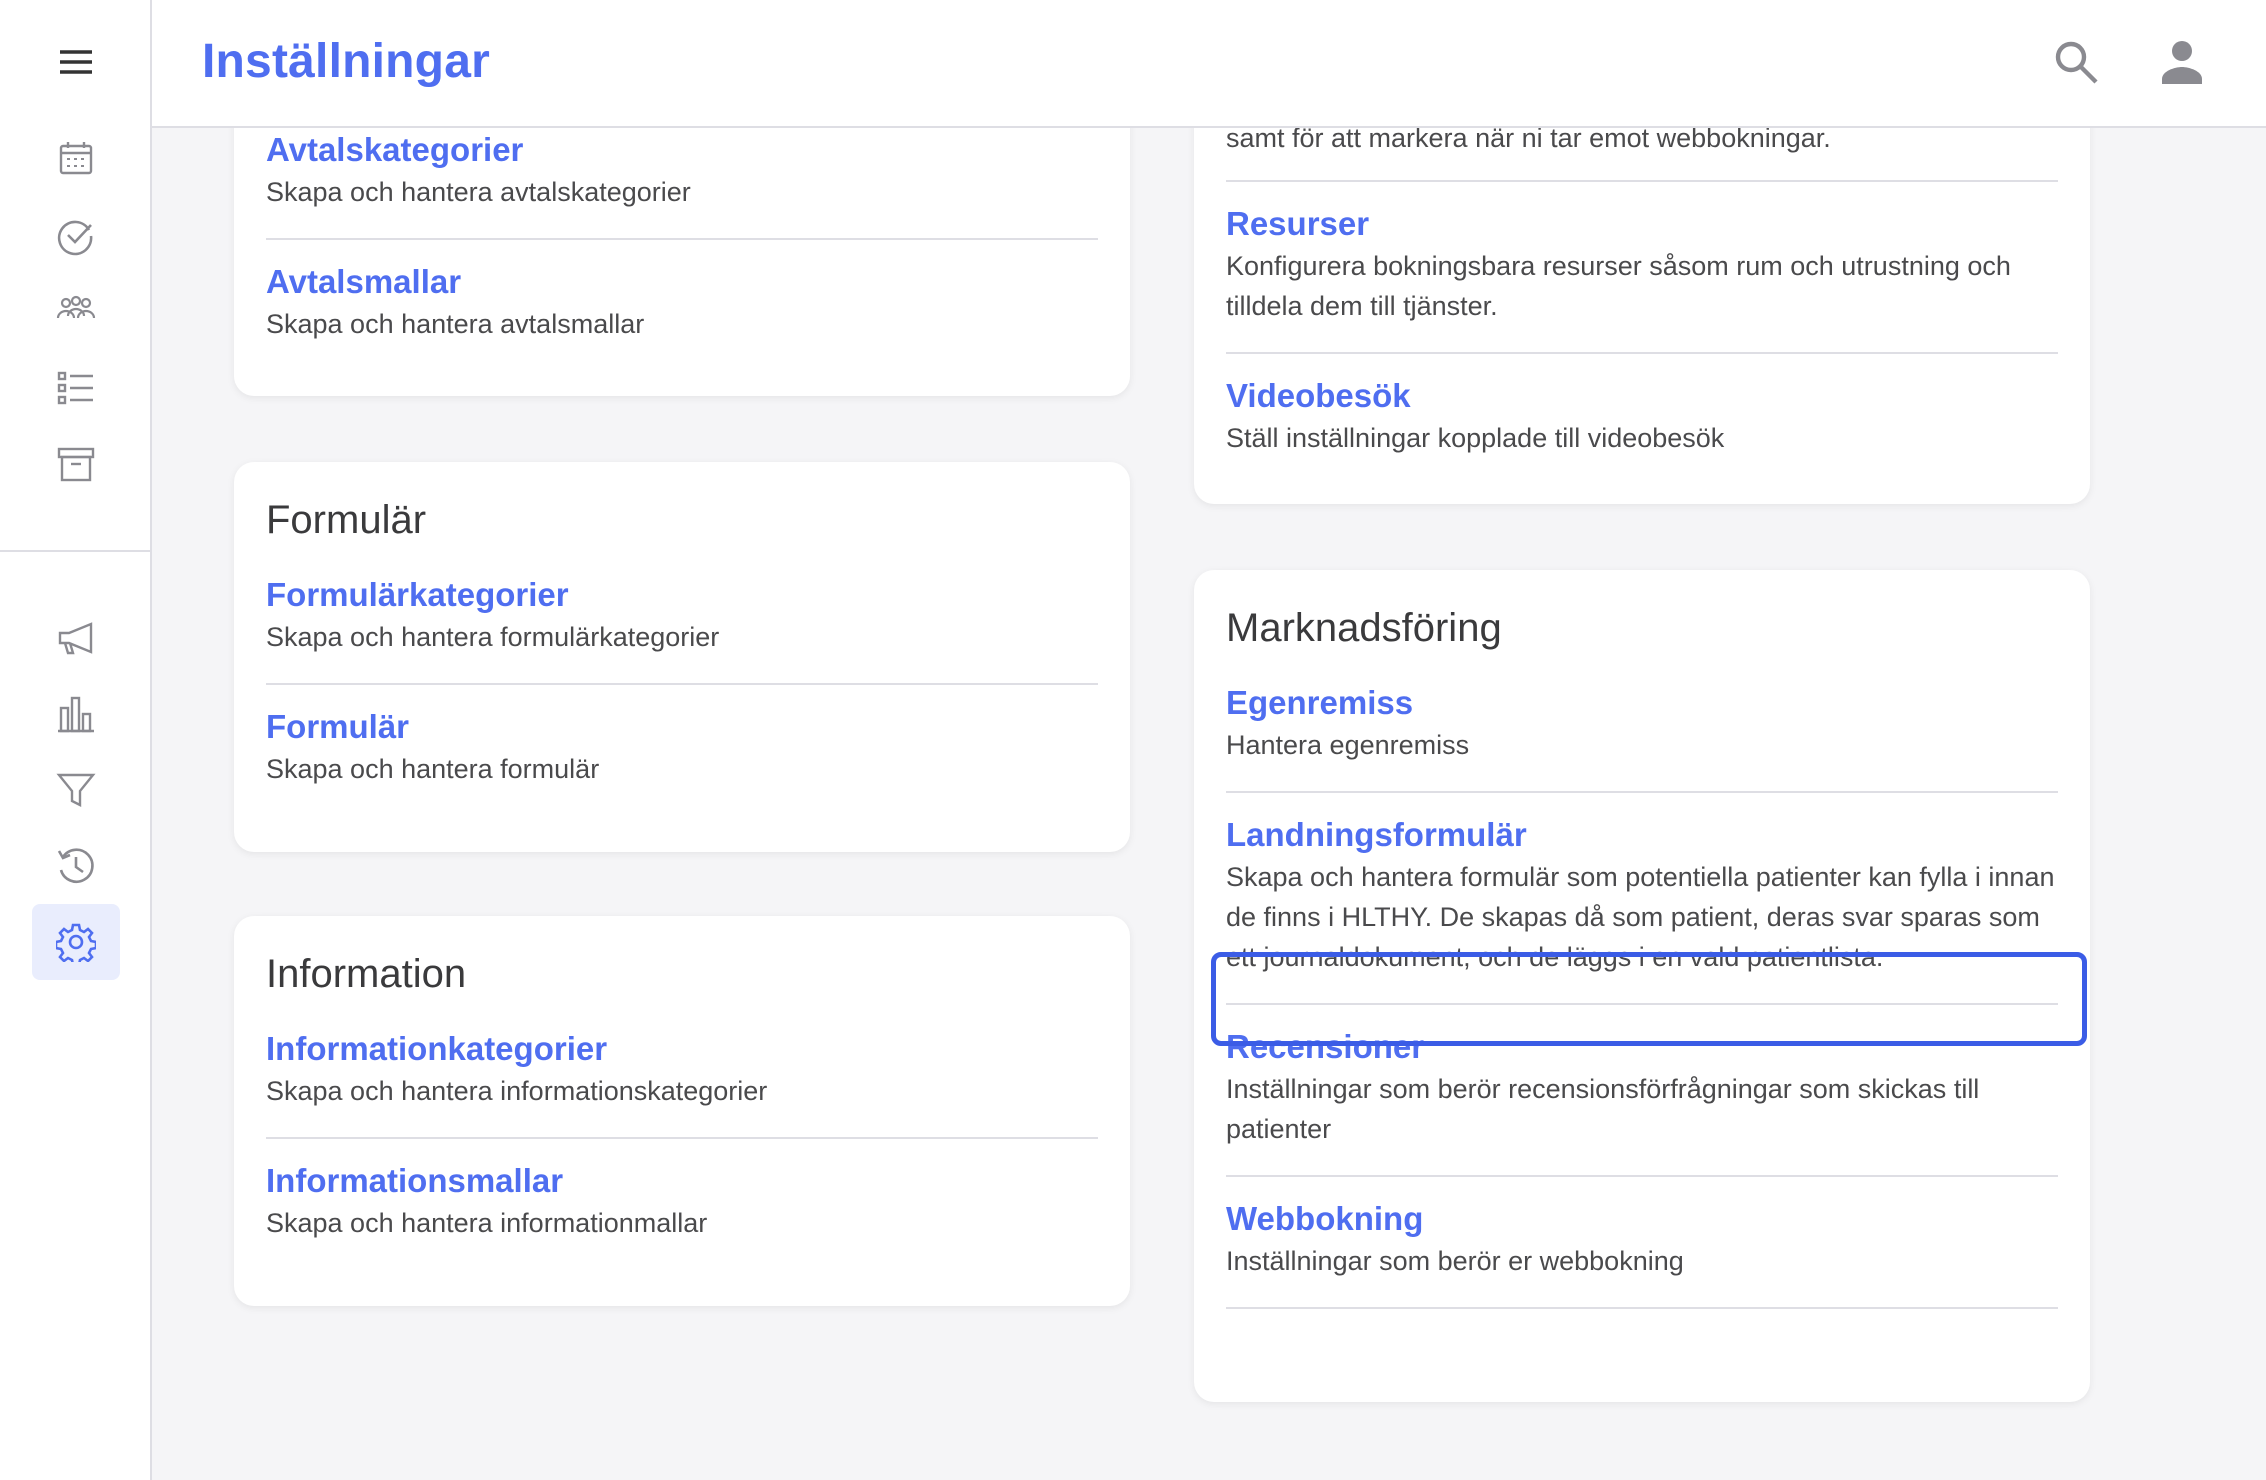  What do you see at coordinates (682, 750) in the screenshot?
I see `settings-item-formular: Formulär Skapa och hantera formulär` at bounding box center [682, 750].